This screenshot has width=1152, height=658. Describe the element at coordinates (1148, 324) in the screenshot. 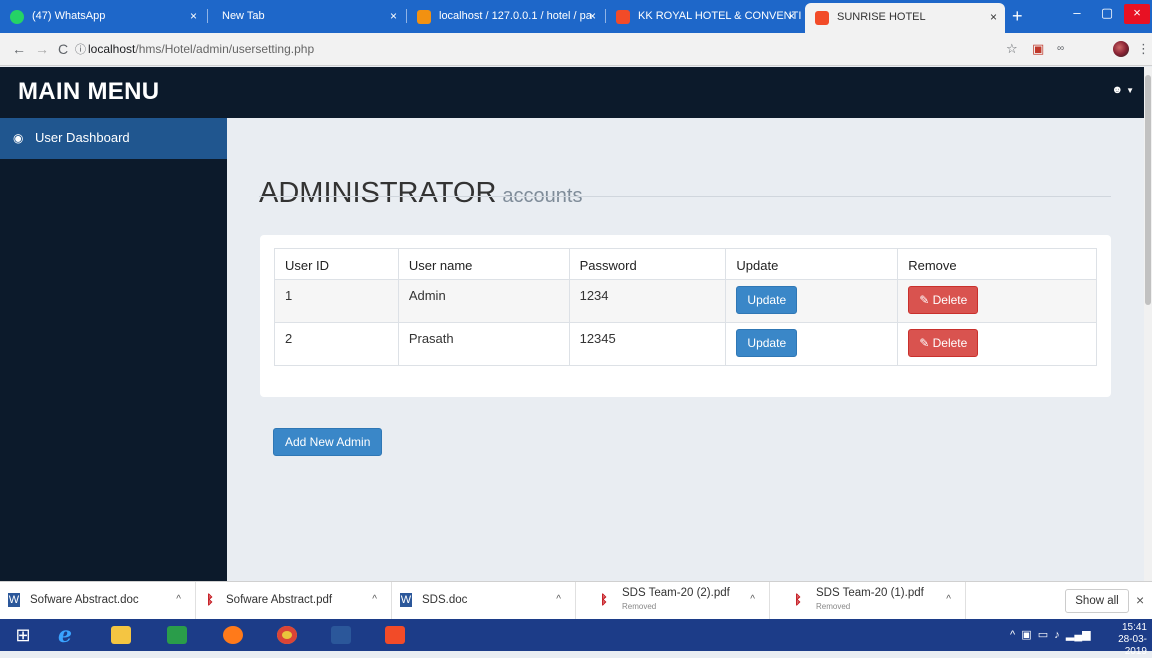

I see `page-scrollbar` at that location.